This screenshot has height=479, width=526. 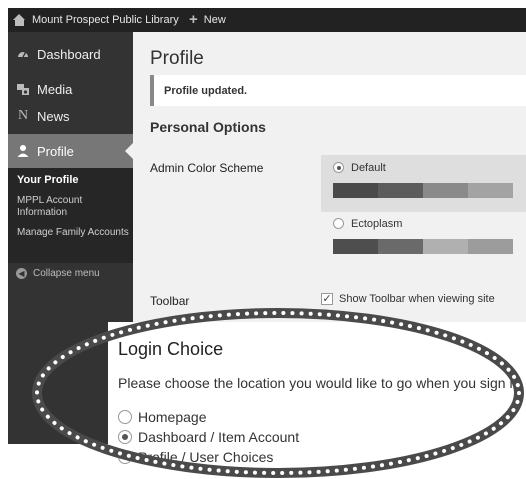 I want to click on site-name: Mount Prospect Public Library, so click(x=105, y=20).